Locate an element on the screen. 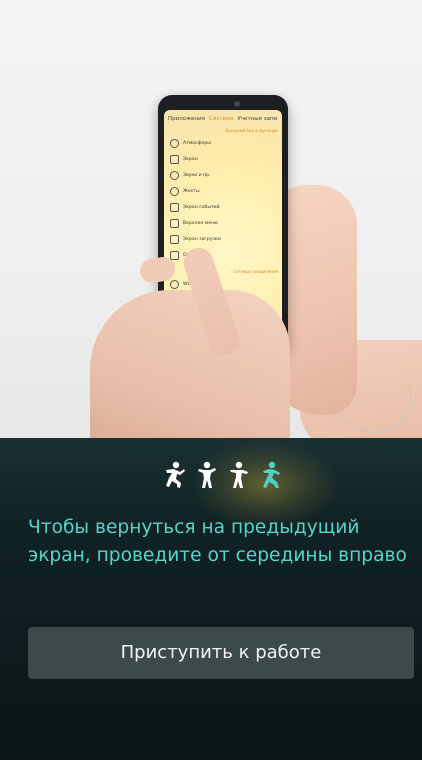  phone-section-title: Внешний вид и функции is located at coordinates (251, 130).